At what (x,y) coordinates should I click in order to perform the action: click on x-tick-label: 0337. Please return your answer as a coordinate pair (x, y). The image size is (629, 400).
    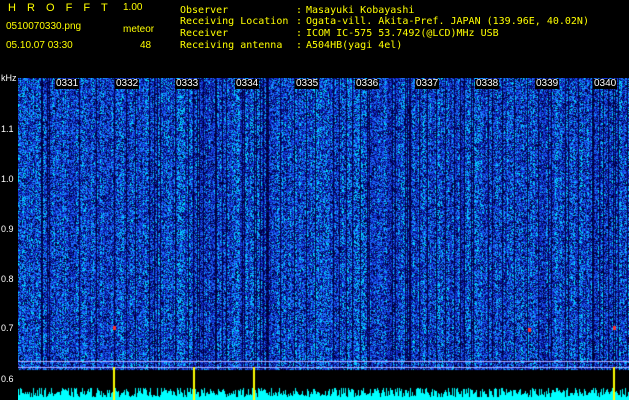
    Looking at the image, I should click on (427, 83).